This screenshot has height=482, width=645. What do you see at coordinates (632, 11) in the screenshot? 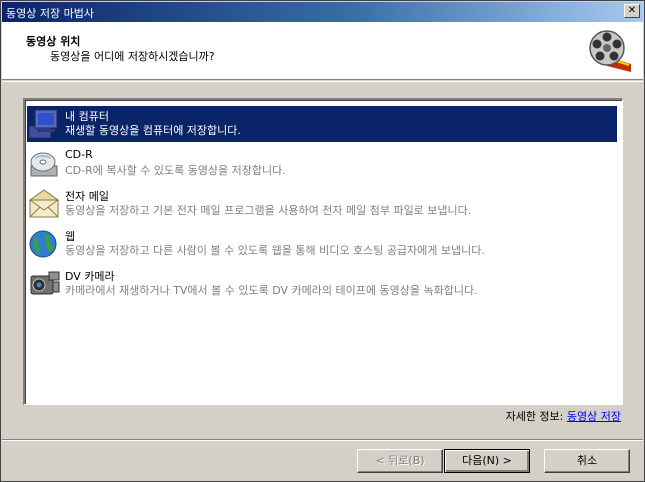
I see `close-button: ✕` at bounding box center [632, 11].